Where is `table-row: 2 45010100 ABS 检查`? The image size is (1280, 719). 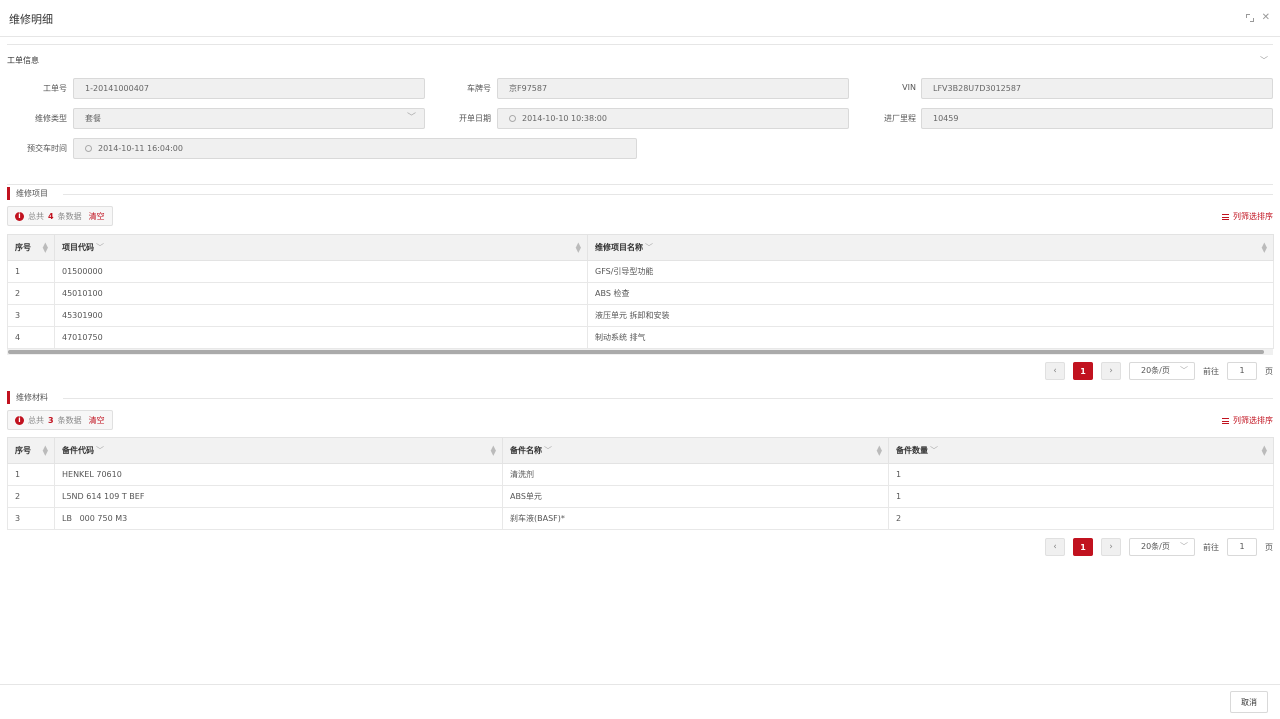 table-row: 2 45010100 ABS 检查 is located at coordinates (640, 293).